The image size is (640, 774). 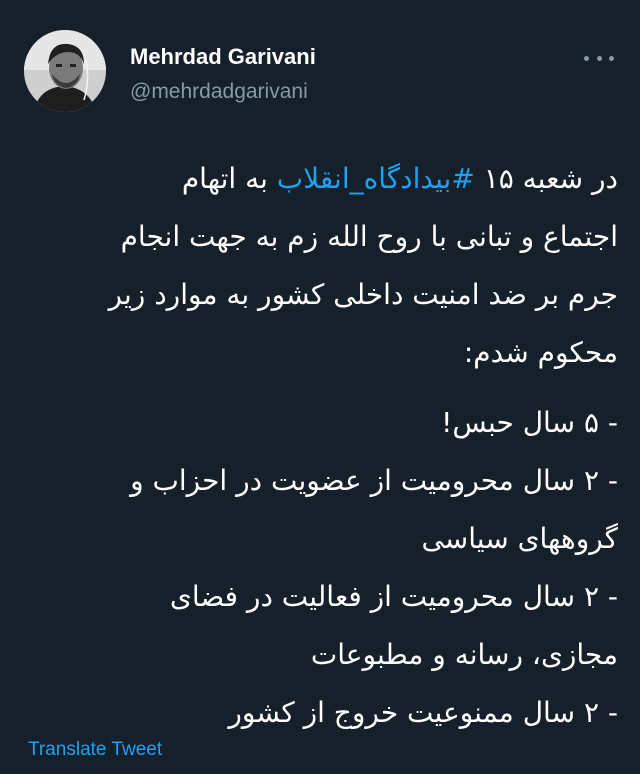 I want to click on sentence-item-continuation: گروههای سیاسی, so click(x=519, y=538).